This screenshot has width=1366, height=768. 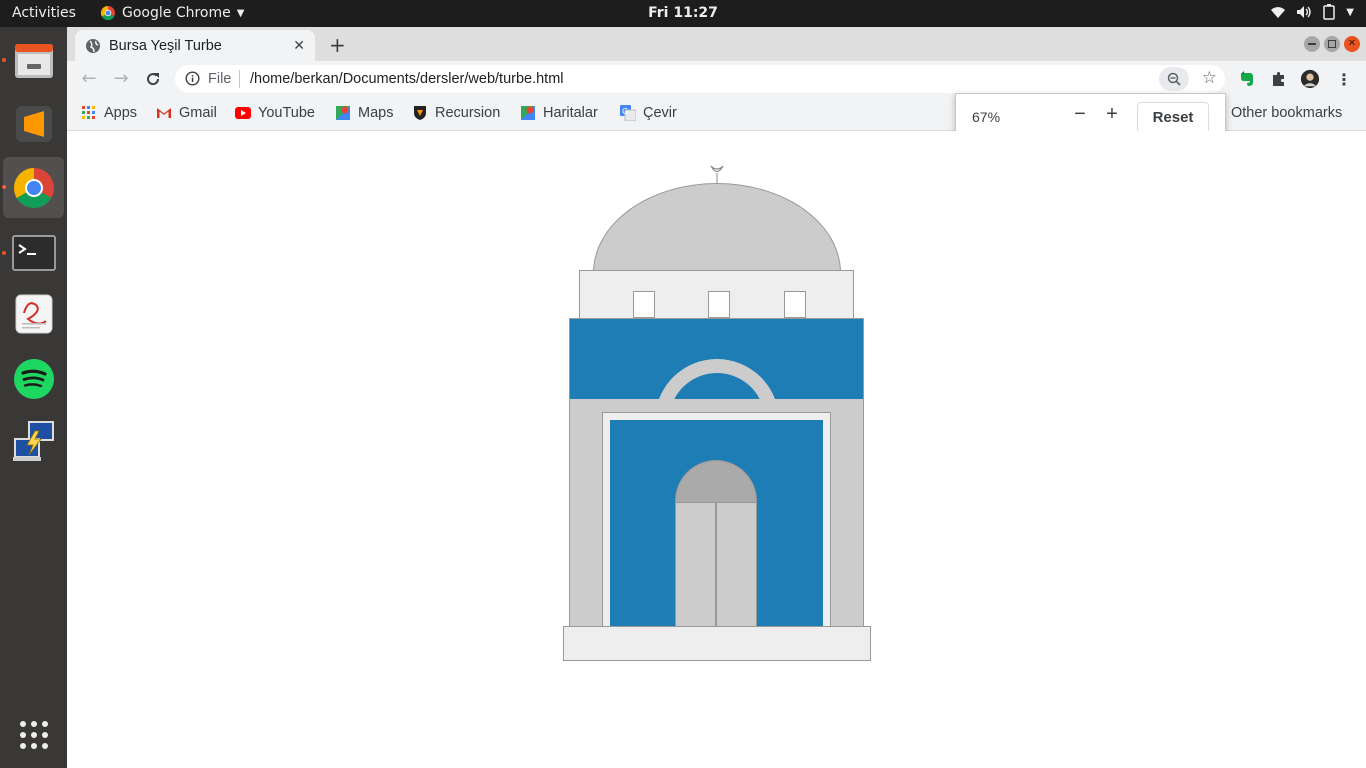 I want to click on dock-item-document-viewer, so click(x=33, y=313).